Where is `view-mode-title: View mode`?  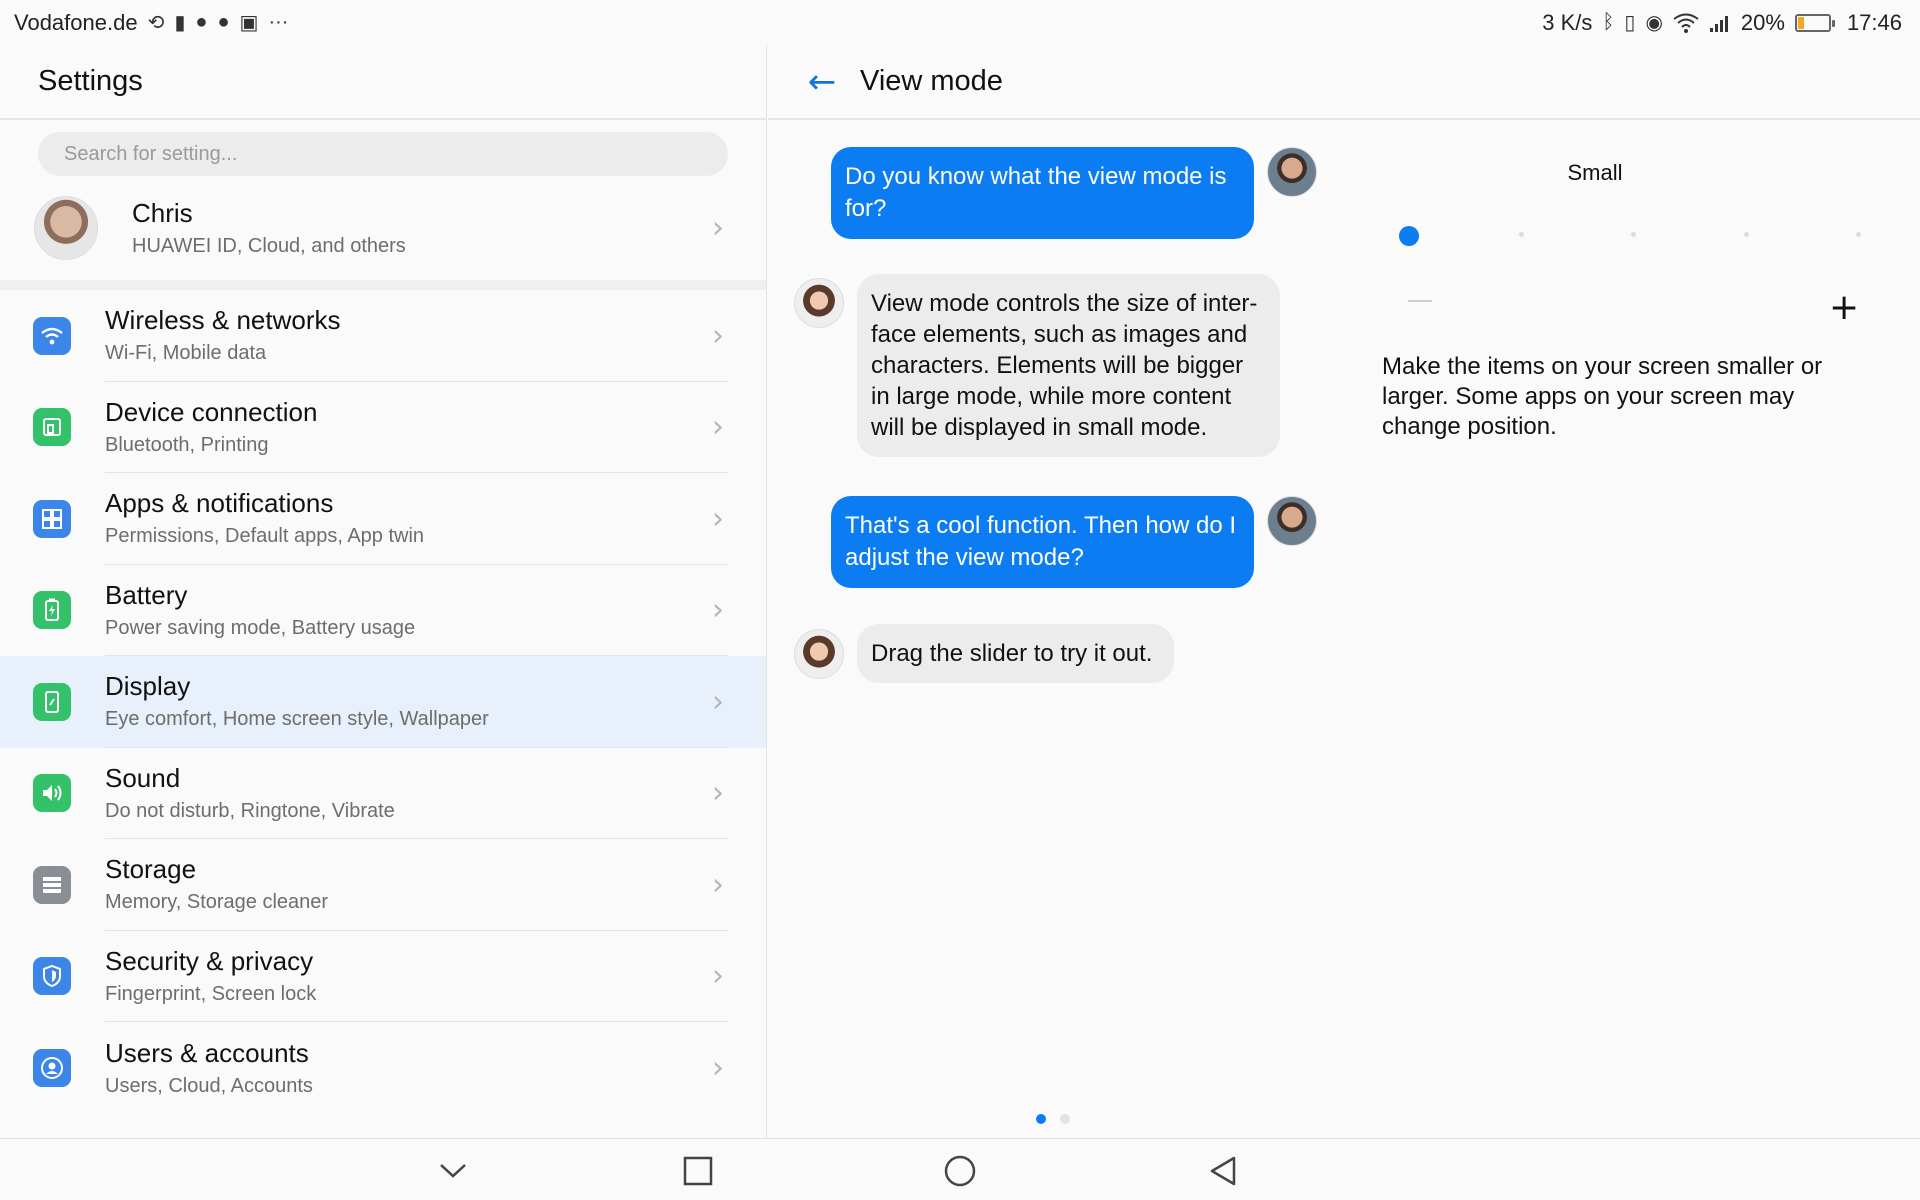
view-mode-title: View mode is located at coordinates (931, 81).